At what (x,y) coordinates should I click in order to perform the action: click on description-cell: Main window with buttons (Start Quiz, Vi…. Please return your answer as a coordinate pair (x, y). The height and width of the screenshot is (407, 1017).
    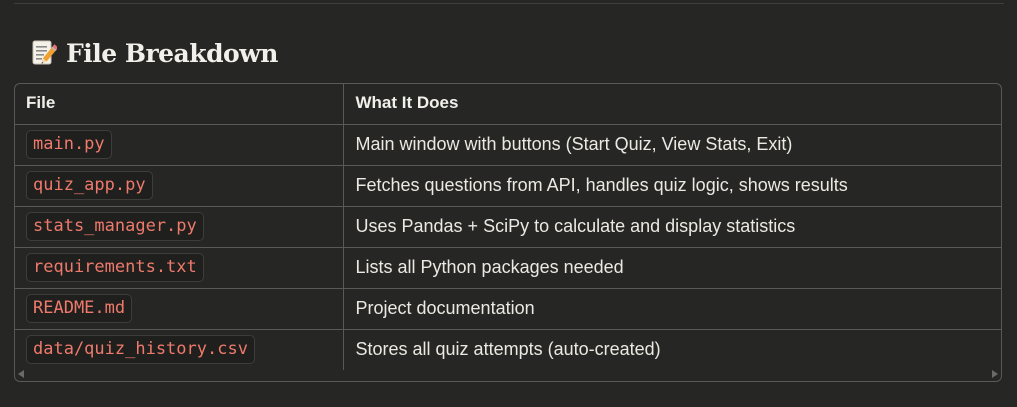
    Looking at the image, I should click on (672, 145).